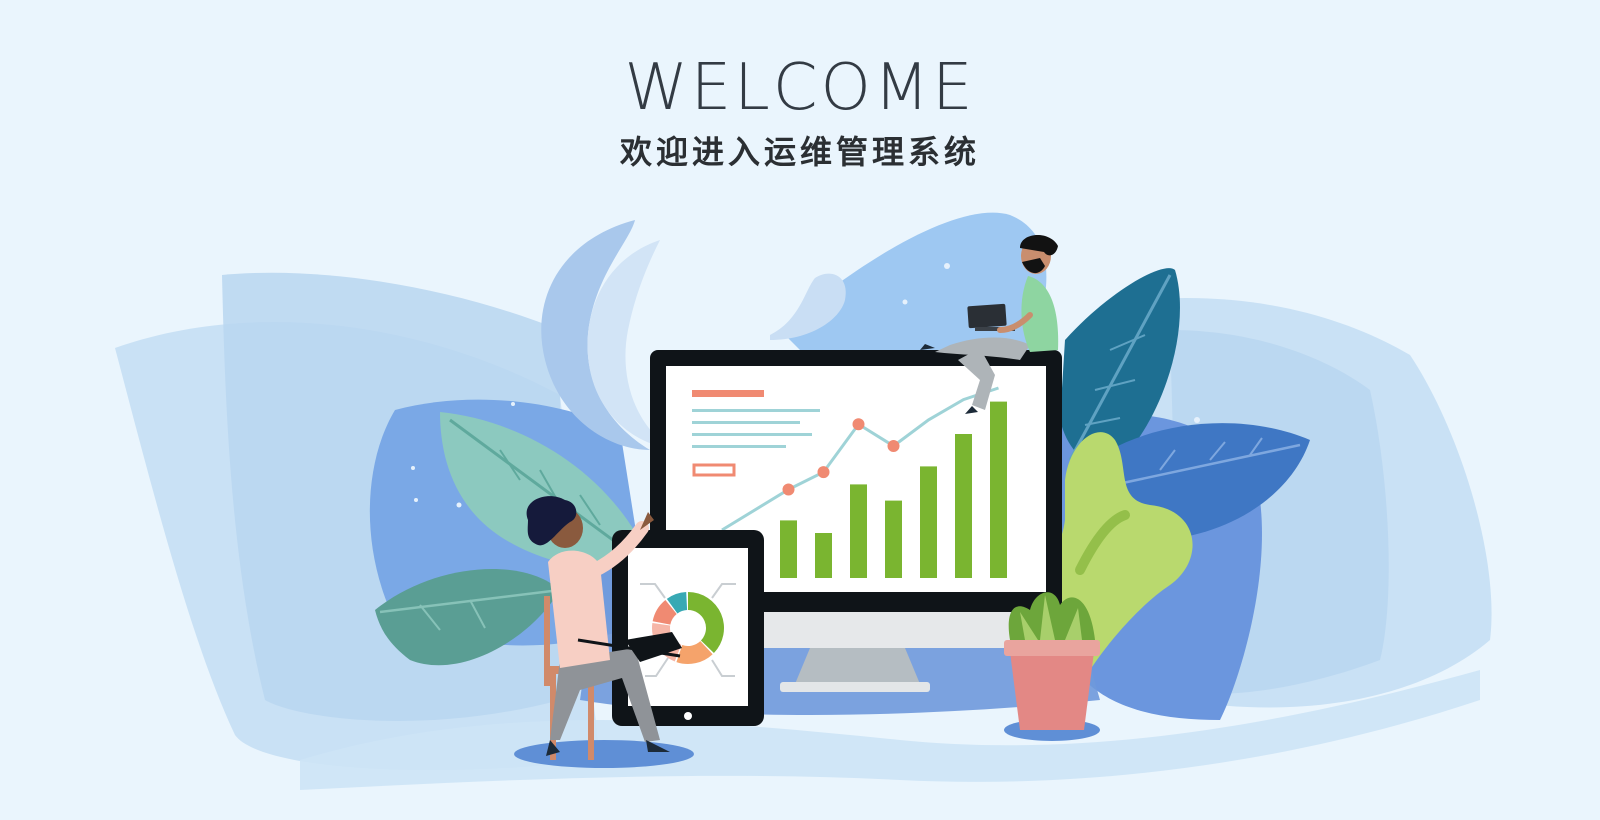 This screenshot has height=820, width=1600. Describe the element at coordinates (1052, 666) in the screenshot. I see `potted-plant` at that location.